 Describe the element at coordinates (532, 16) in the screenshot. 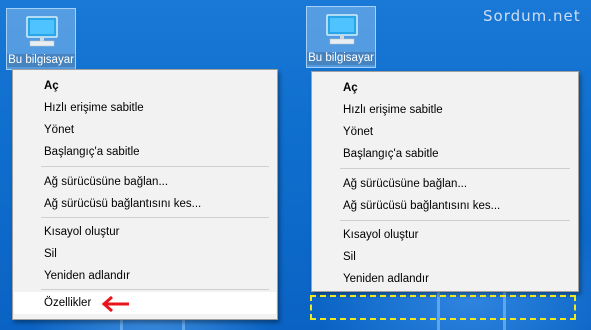

I see `watermark: Sordum.net` at that location.